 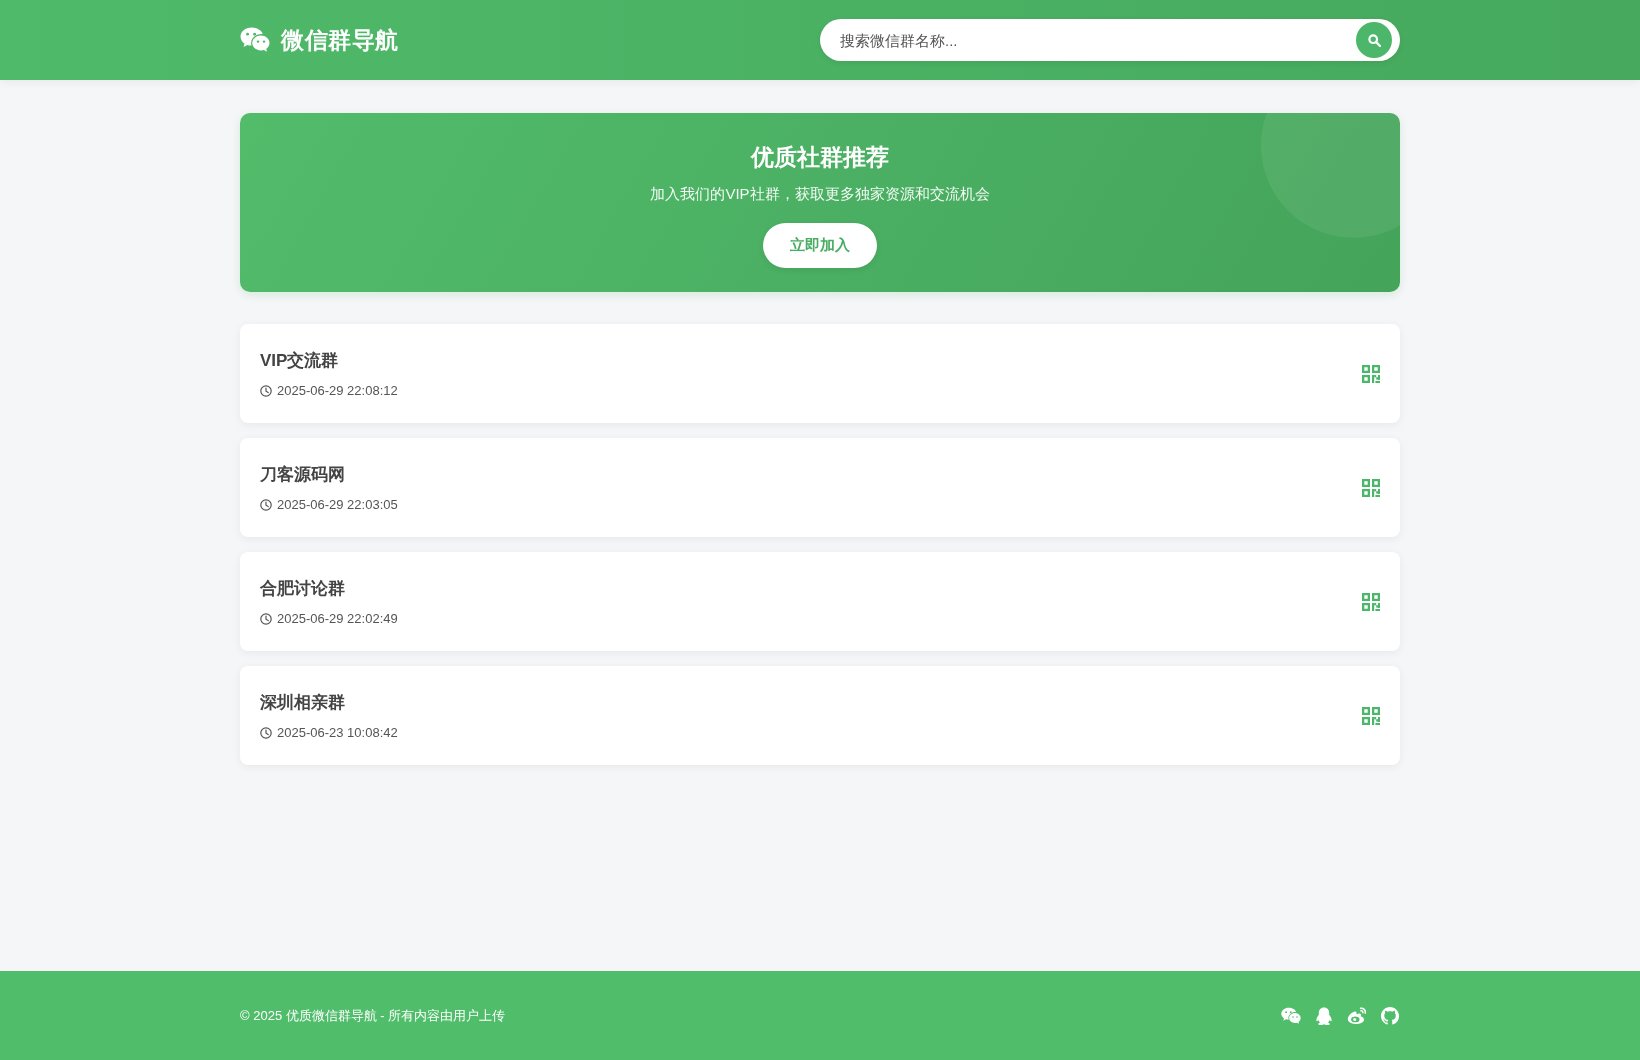 I want to click on group-card: 刀客源码网 2025-06-29 22:03:05, so click(x=820, y=487).